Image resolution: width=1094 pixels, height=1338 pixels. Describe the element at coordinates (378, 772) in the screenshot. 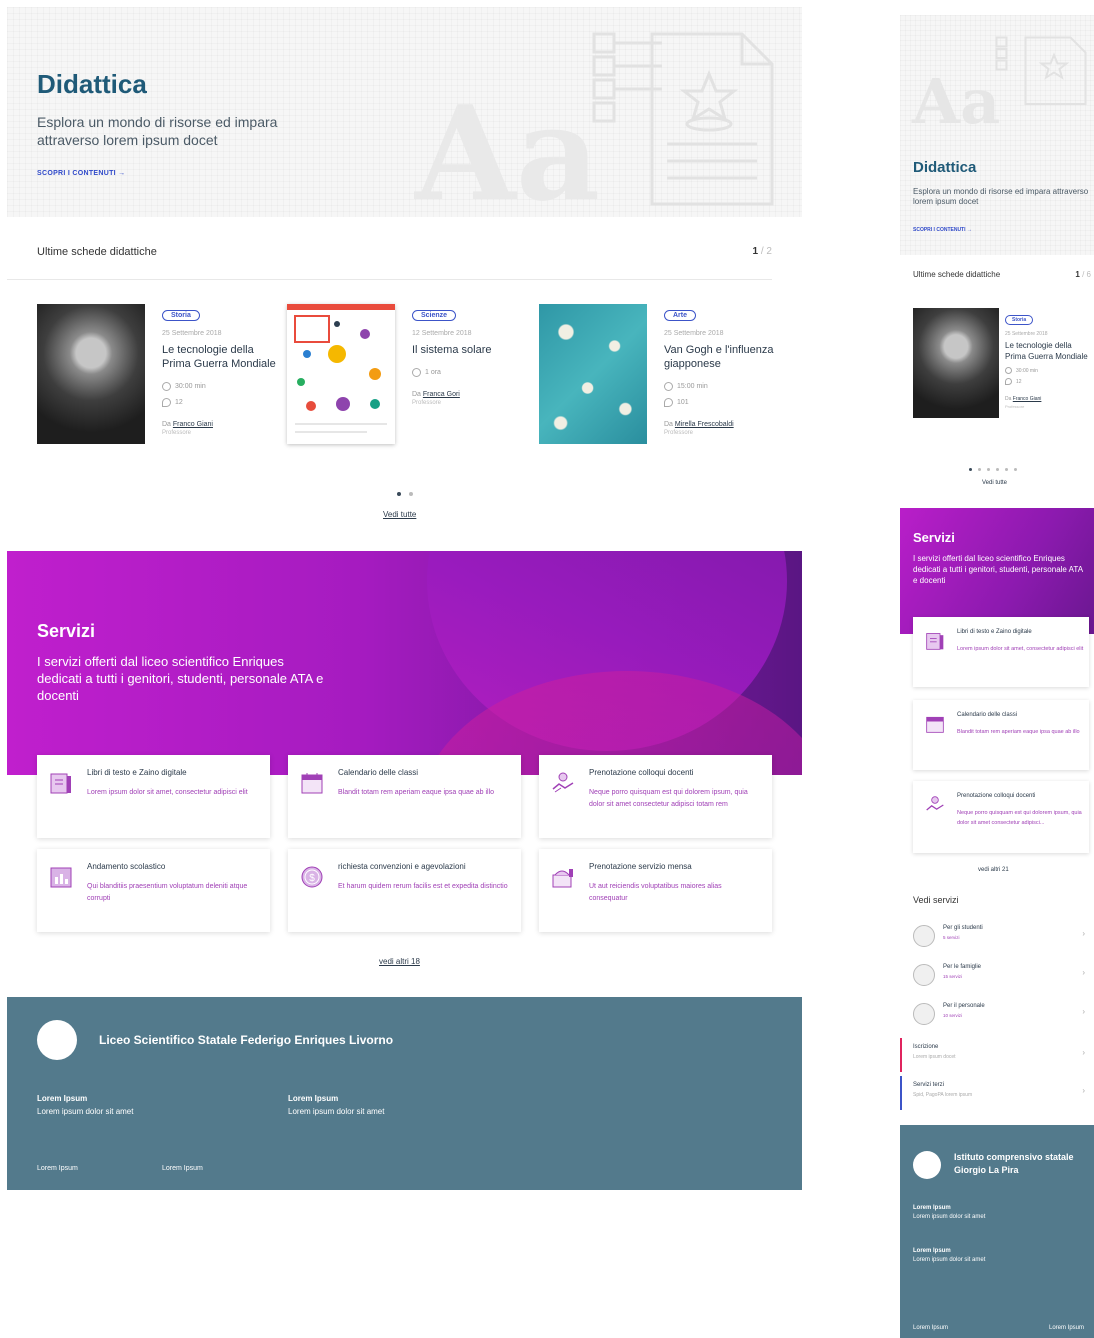

I see `service-title: Calendario delle classi` at that location.